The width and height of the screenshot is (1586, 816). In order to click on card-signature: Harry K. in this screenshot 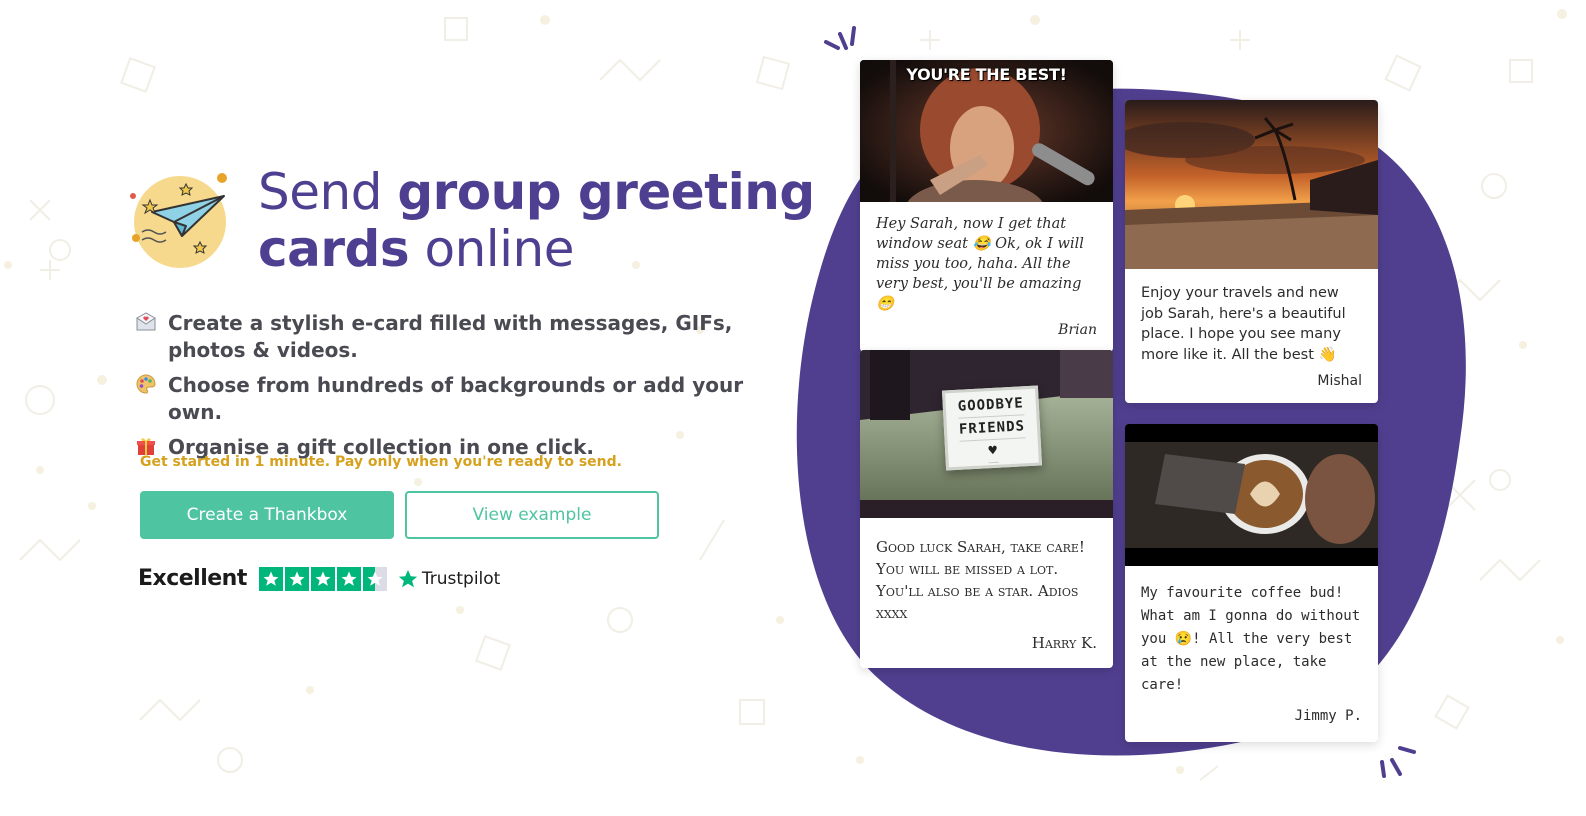, I will do `click(1064, 643)`.